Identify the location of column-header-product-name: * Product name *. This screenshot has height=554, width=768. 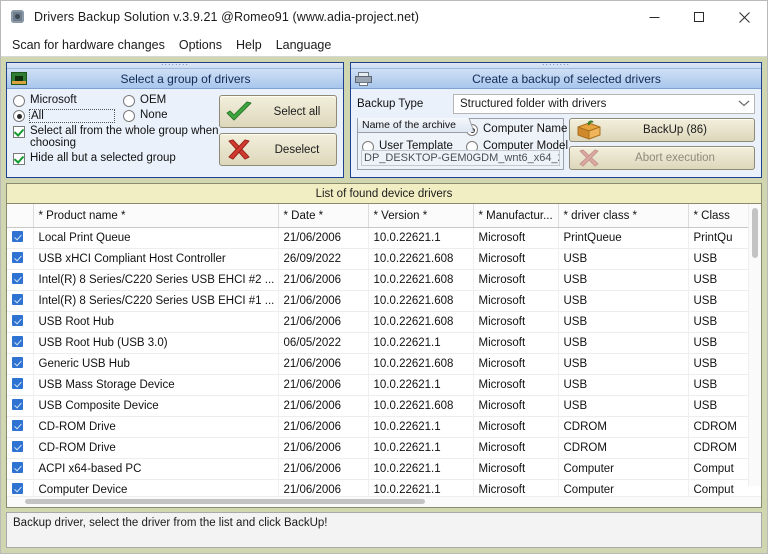
(156, 216).